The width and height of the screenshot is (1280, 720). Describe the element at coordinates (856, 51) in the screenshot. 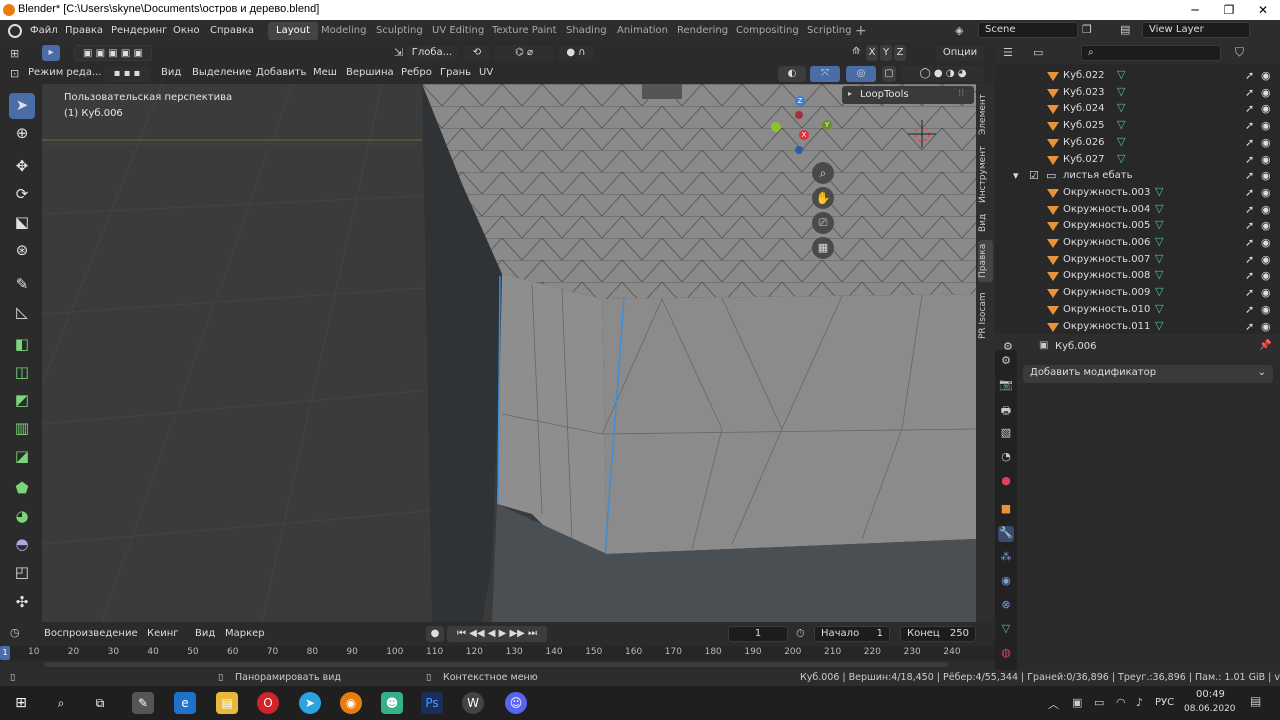

I see `mirror-icon: ⟰` at that location.